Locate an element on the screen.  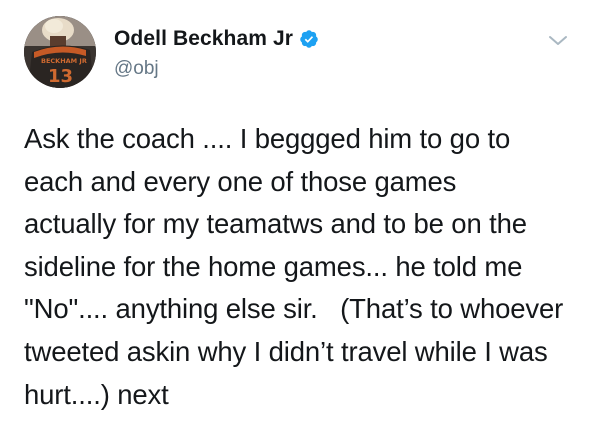
verified-badge-icon is located at coordinates (309, 39).